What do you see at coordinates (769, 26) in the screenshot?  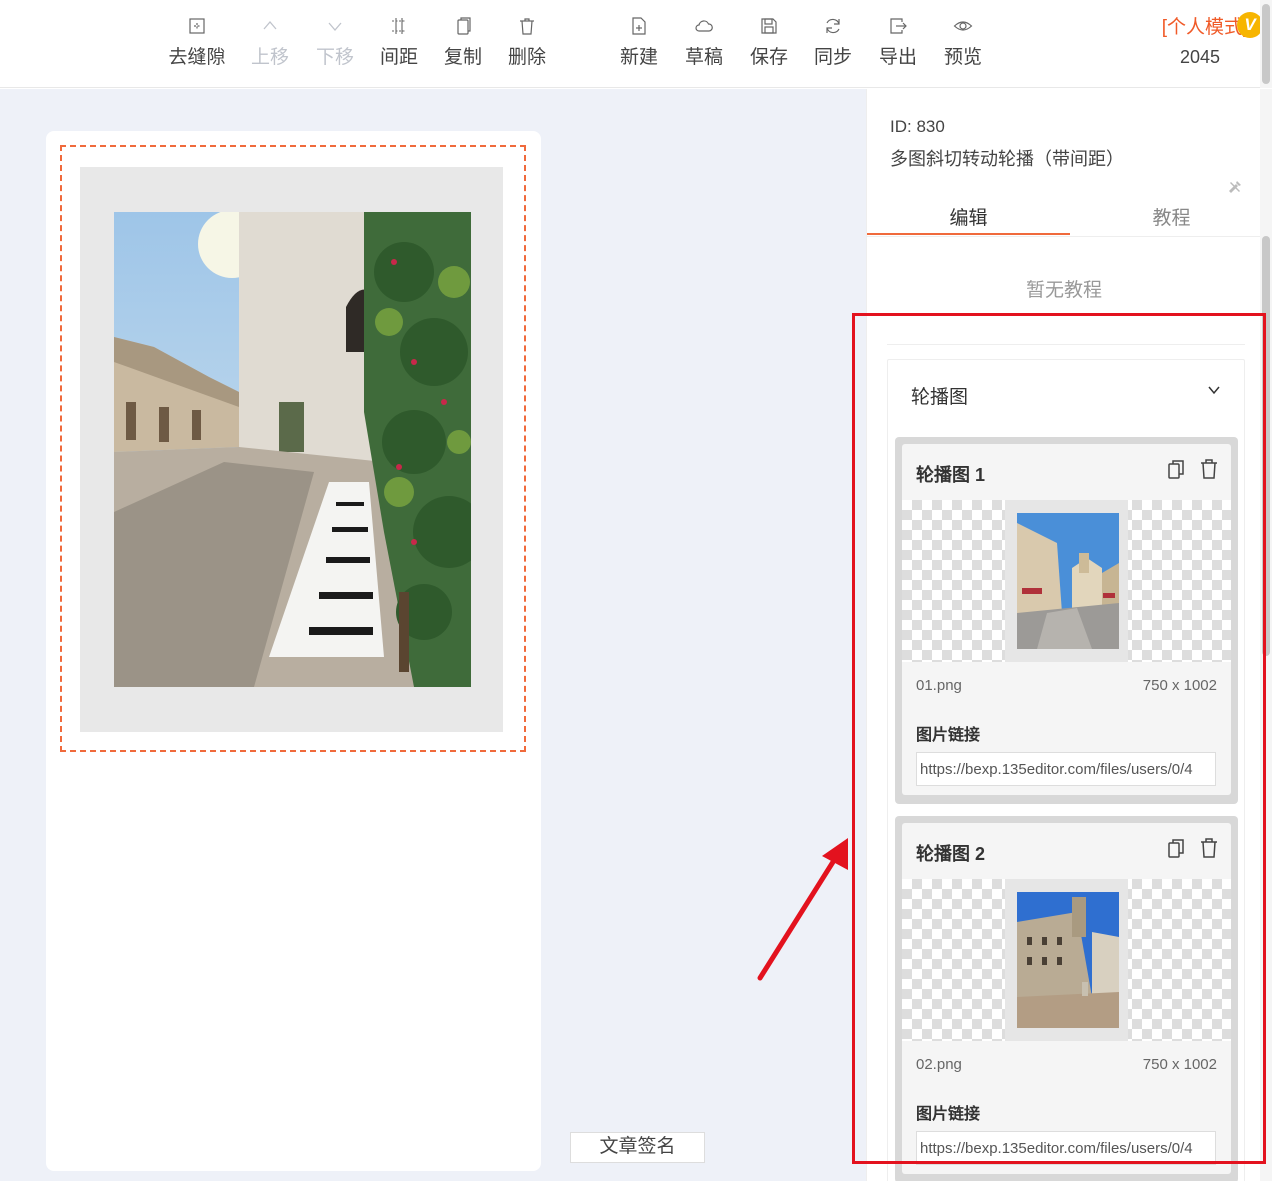 I see `save-icon` at bounding box center [769, 26].